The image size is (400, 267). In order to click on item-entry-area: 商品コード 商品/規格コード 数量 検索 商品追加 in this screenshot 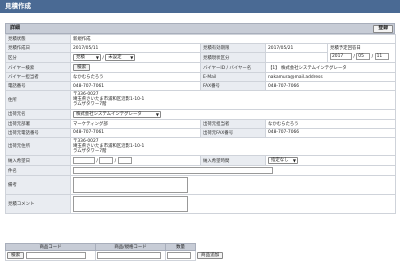, I will do `click(115, 252)`.